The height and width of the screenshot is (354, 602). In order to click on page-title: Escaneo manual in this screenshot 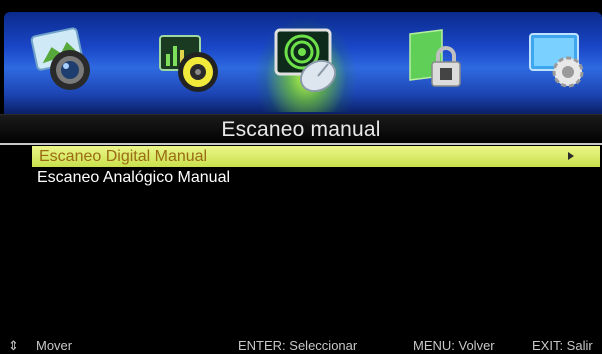, I will do `click(301, 129)`.